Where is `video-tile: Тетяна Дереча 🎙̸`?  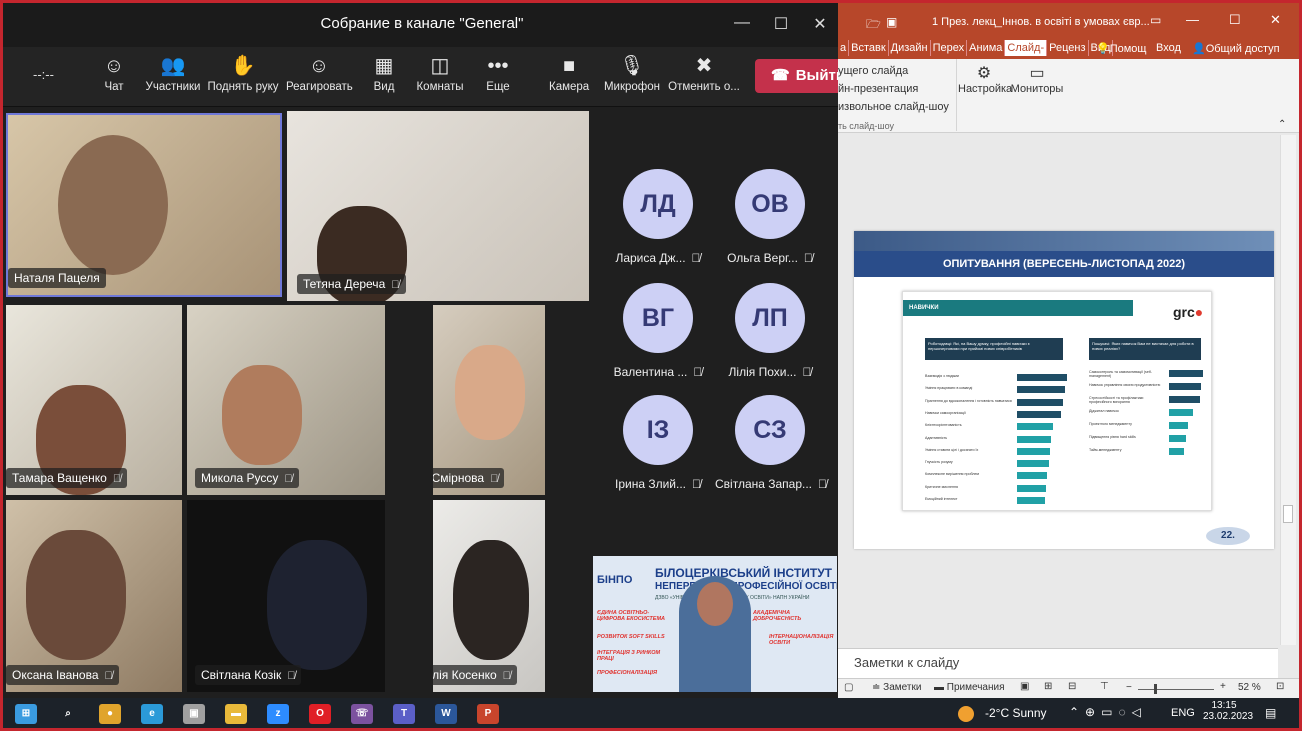 video-tile: Тетяна Дереча 🎙̸ is located at coordinates (438, 206).